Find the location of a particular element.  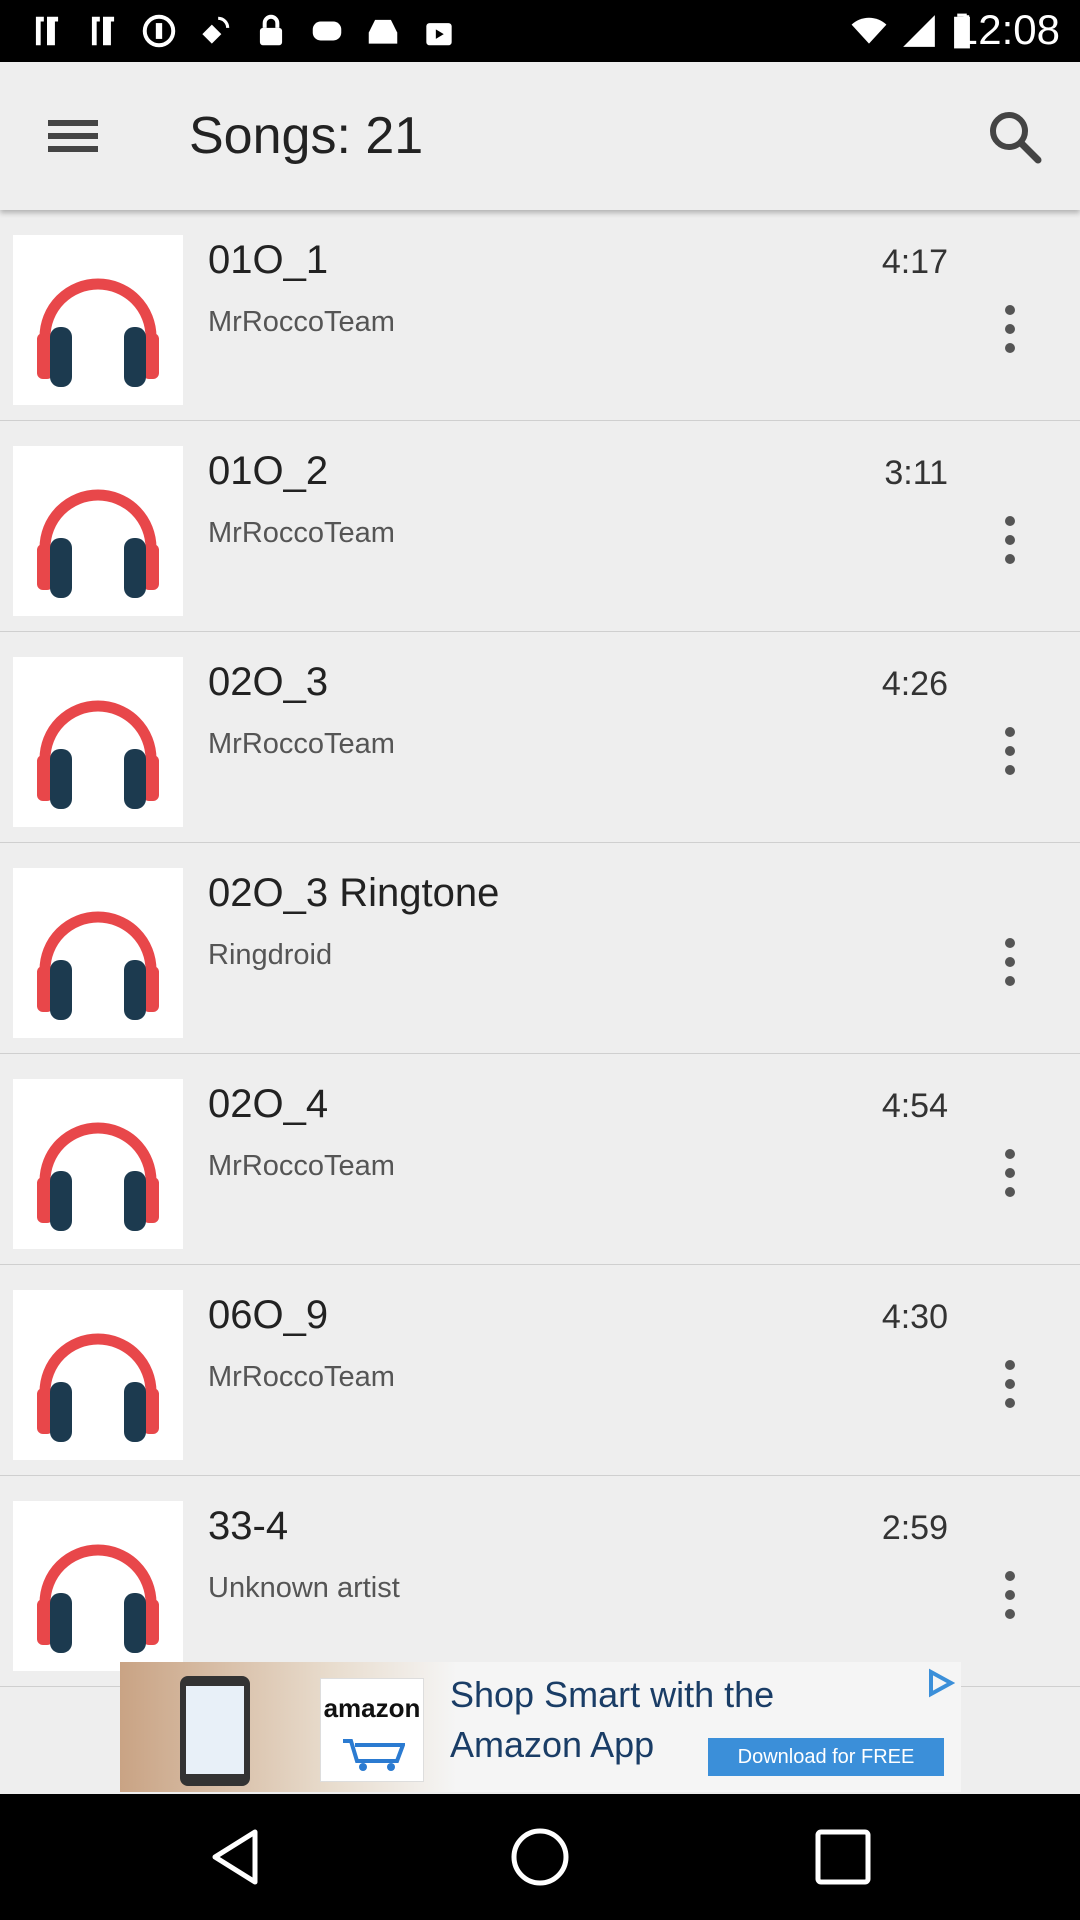

song-title: 33-4 is located at coordinates (248, 1526).